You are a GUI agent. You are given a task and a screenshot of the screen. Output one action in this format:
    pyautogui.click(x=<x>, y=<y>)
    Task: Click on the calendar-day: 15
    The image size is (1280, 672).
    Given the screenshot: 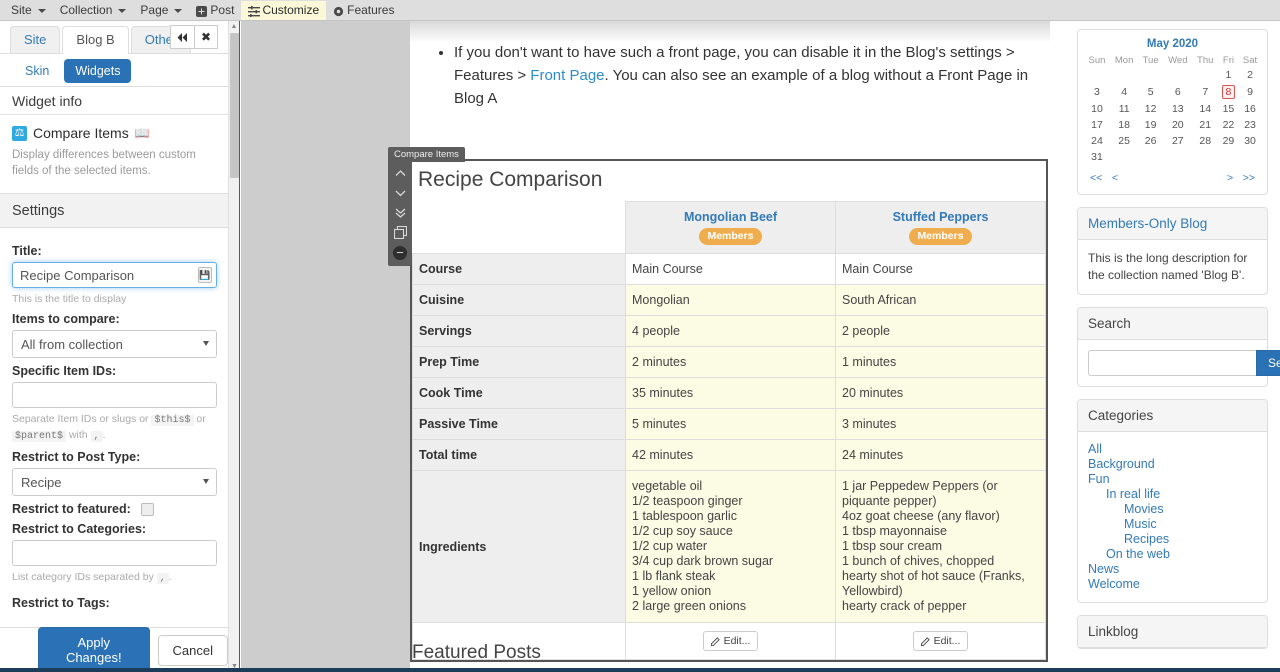 What is the action you would take?
    pyautogui.click(x=1228, y=109)
    